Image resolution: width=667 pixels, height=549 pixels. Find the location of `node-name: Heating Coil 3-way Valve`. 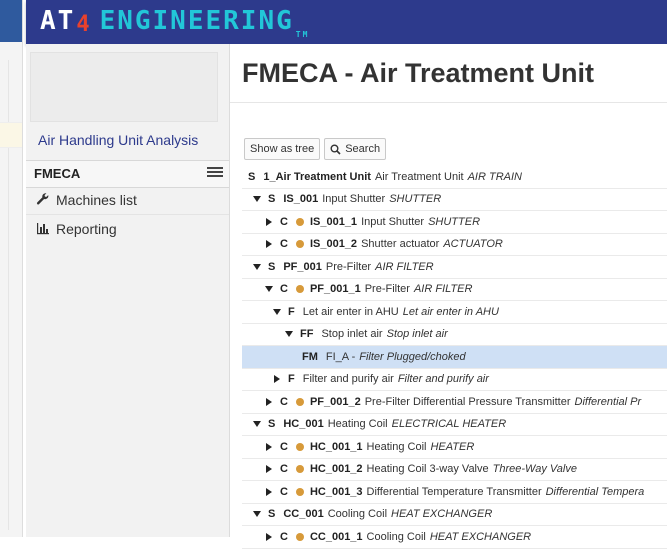

node-name: Heating Coil 3-way Valve is located at coordinates (427, 469).